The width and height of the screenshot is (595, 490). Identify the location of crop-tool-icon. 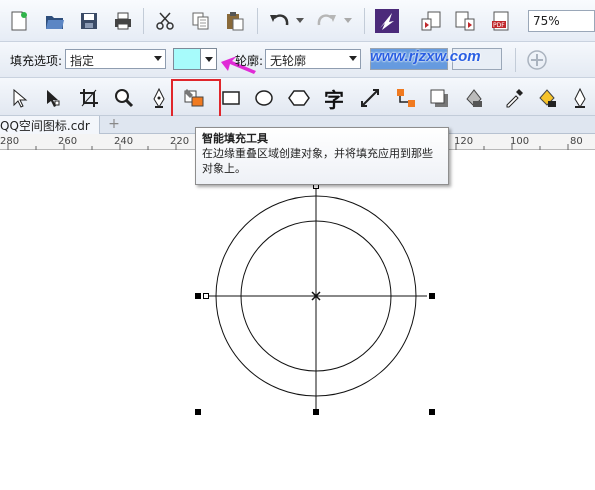
(89, 98).